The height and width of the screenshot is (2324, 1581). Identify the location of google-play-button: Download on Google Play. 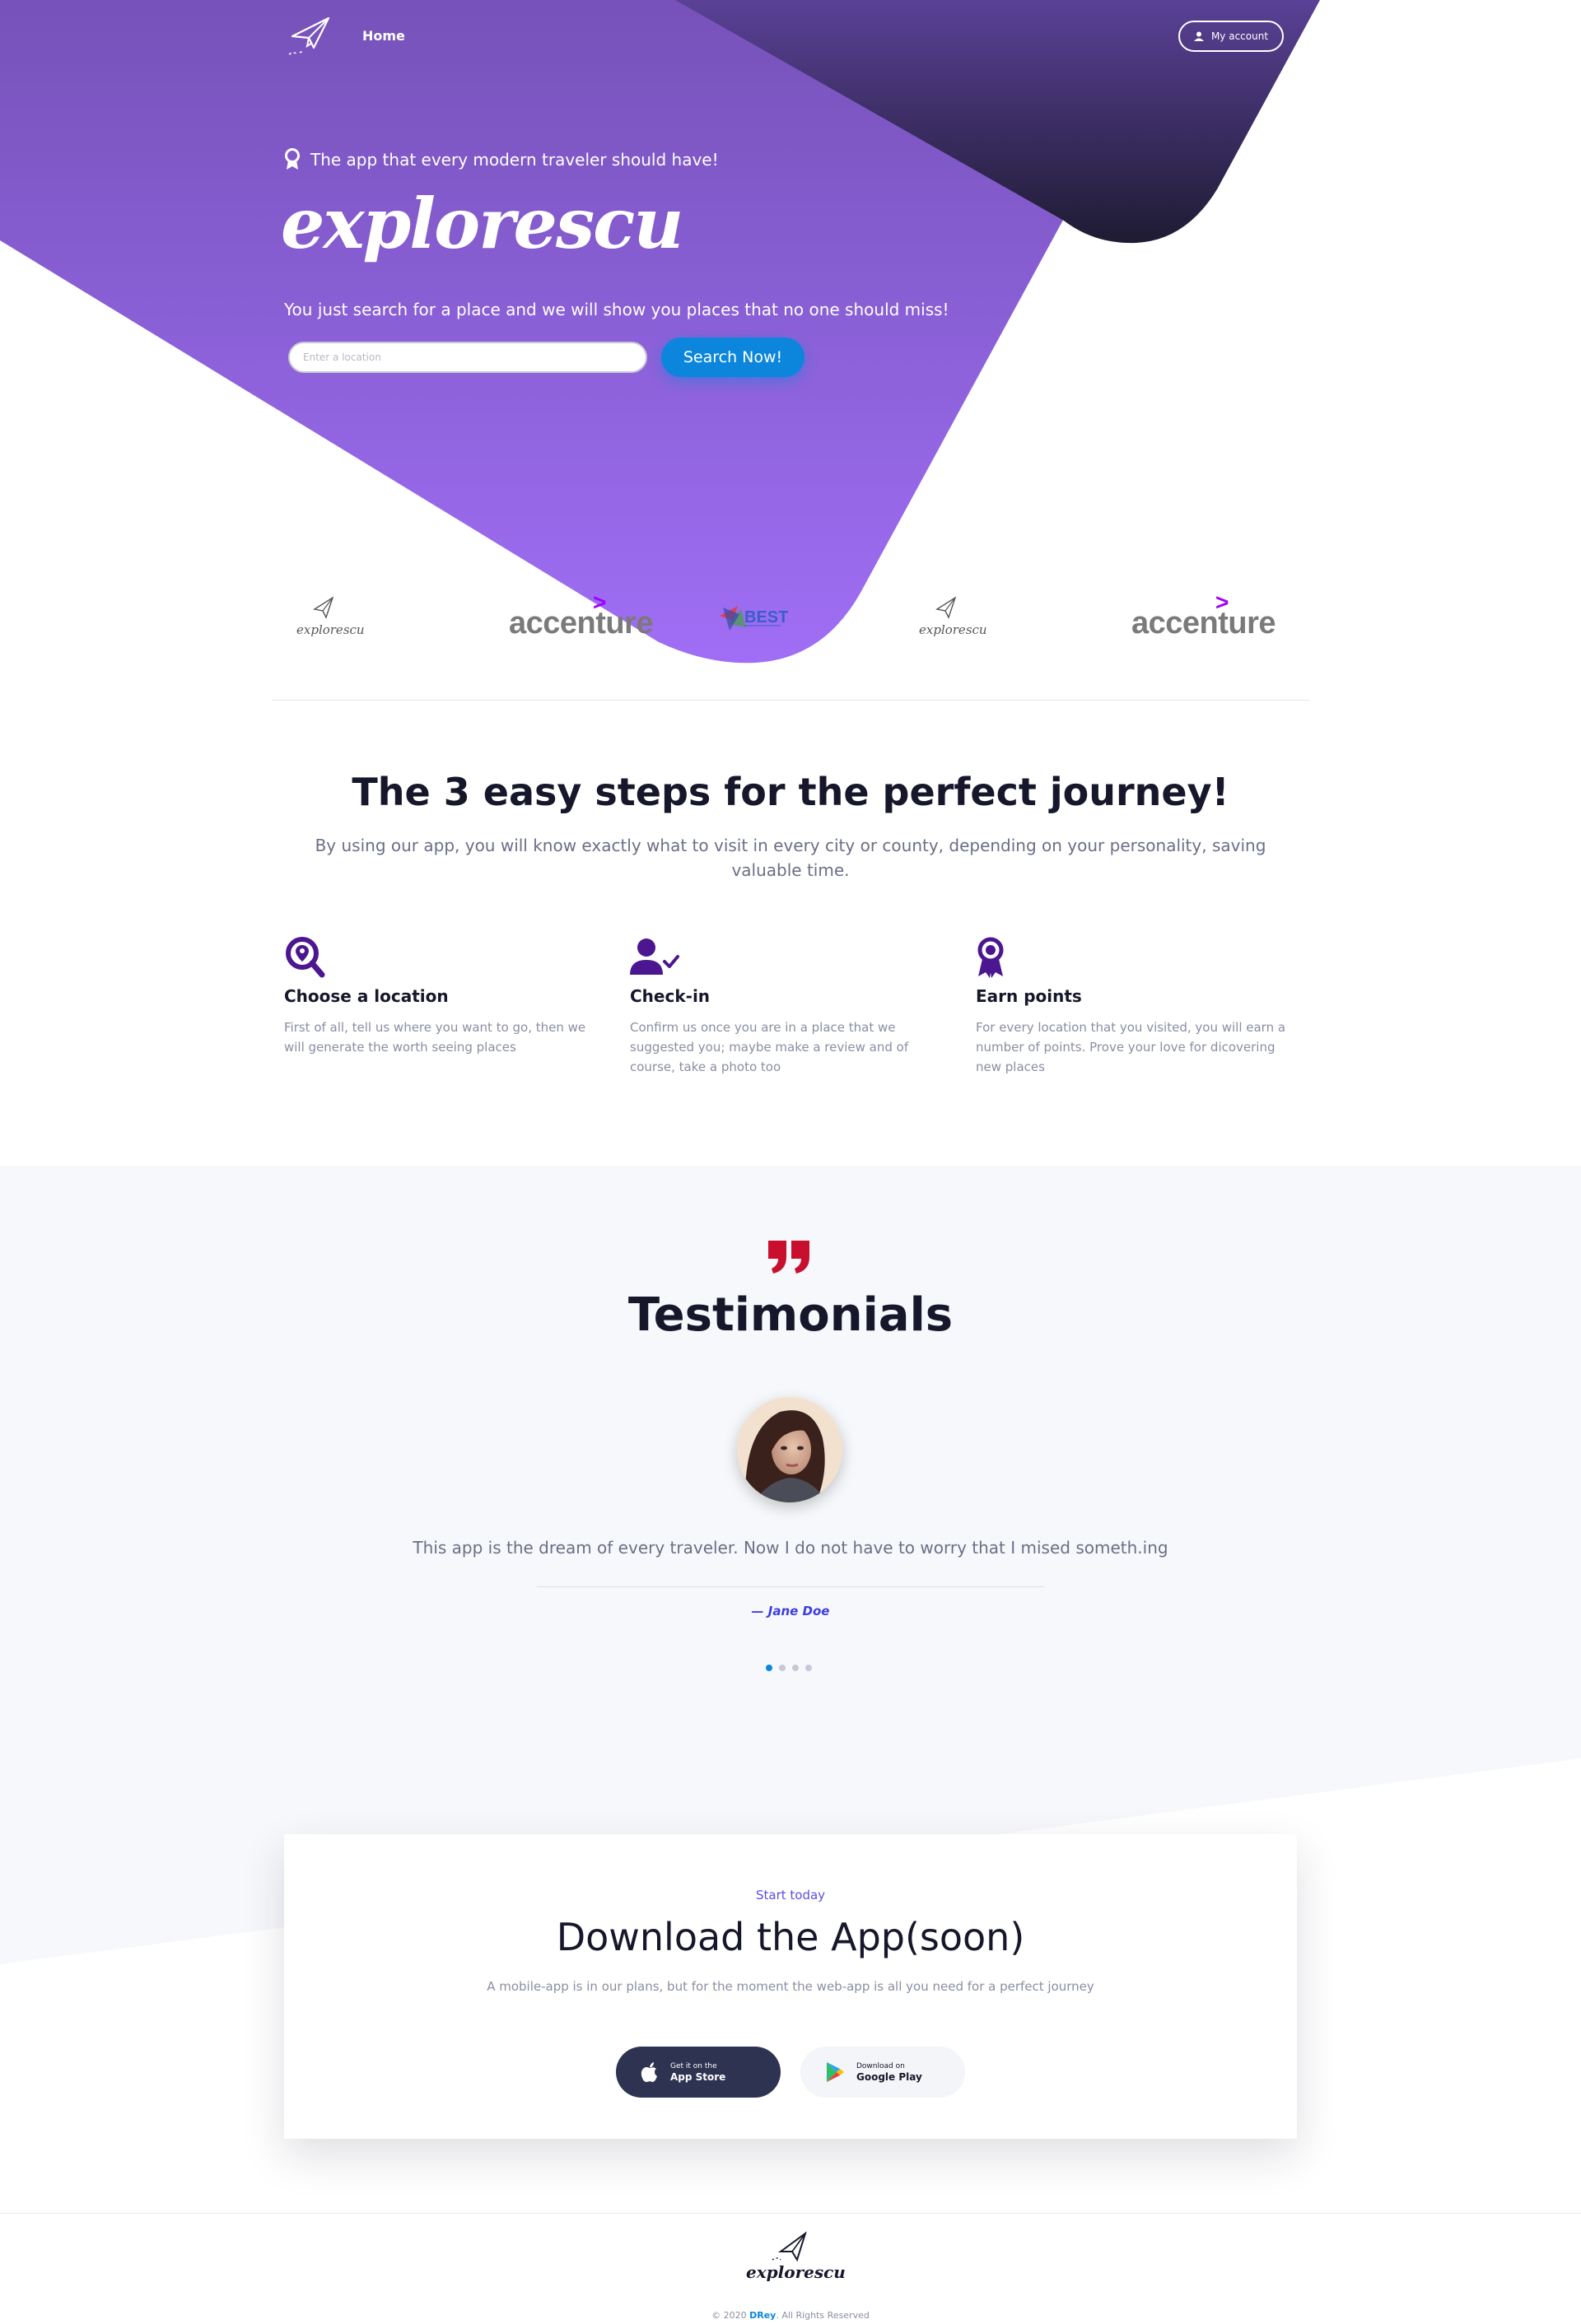
(883, 2072).